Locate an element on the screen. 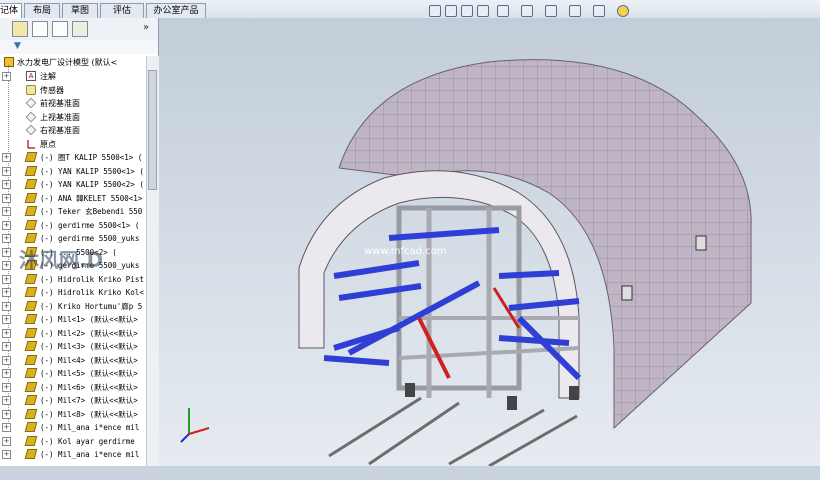 This screenshot has height=480, width=820. tree-item: + (-) YAN KALIP 5500<1> ( is located at coordinates (73, 171).